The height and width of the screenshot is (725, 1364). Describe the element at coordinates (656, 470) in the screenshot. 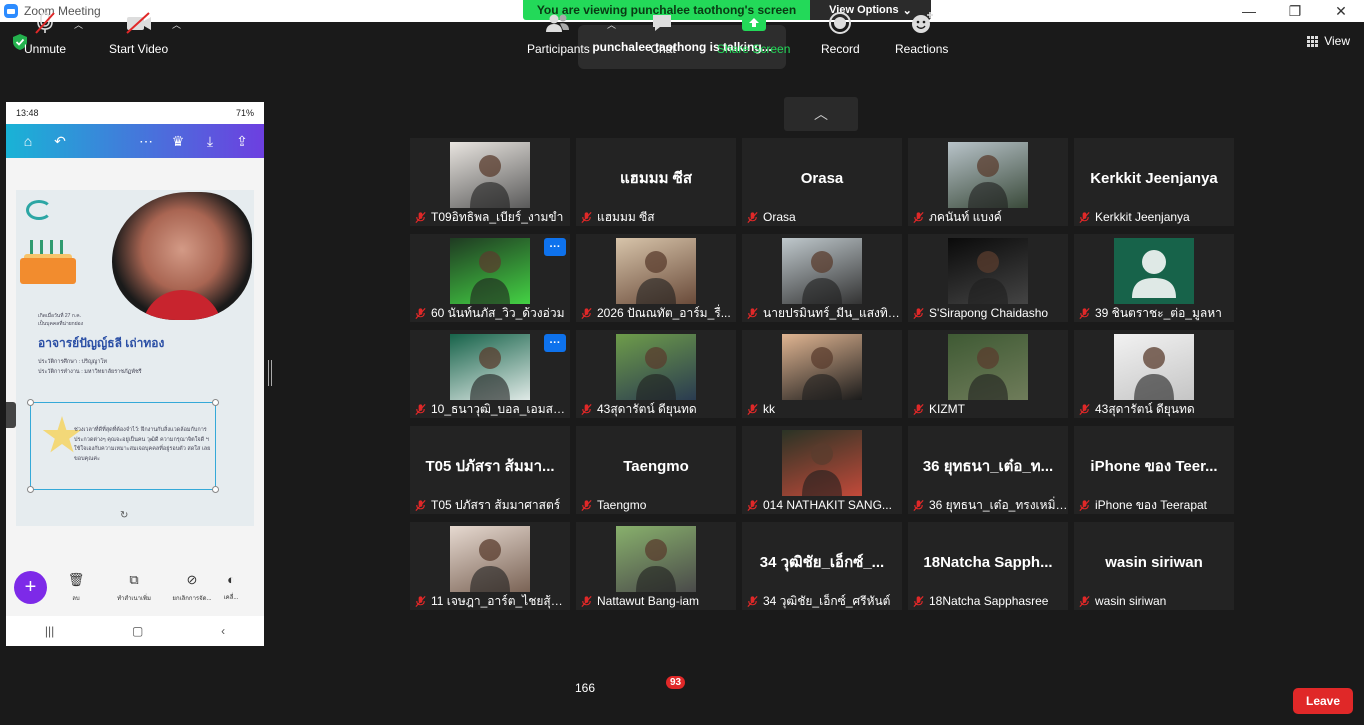

I see `participant-tile: Taengmo Taengmo` at that location.